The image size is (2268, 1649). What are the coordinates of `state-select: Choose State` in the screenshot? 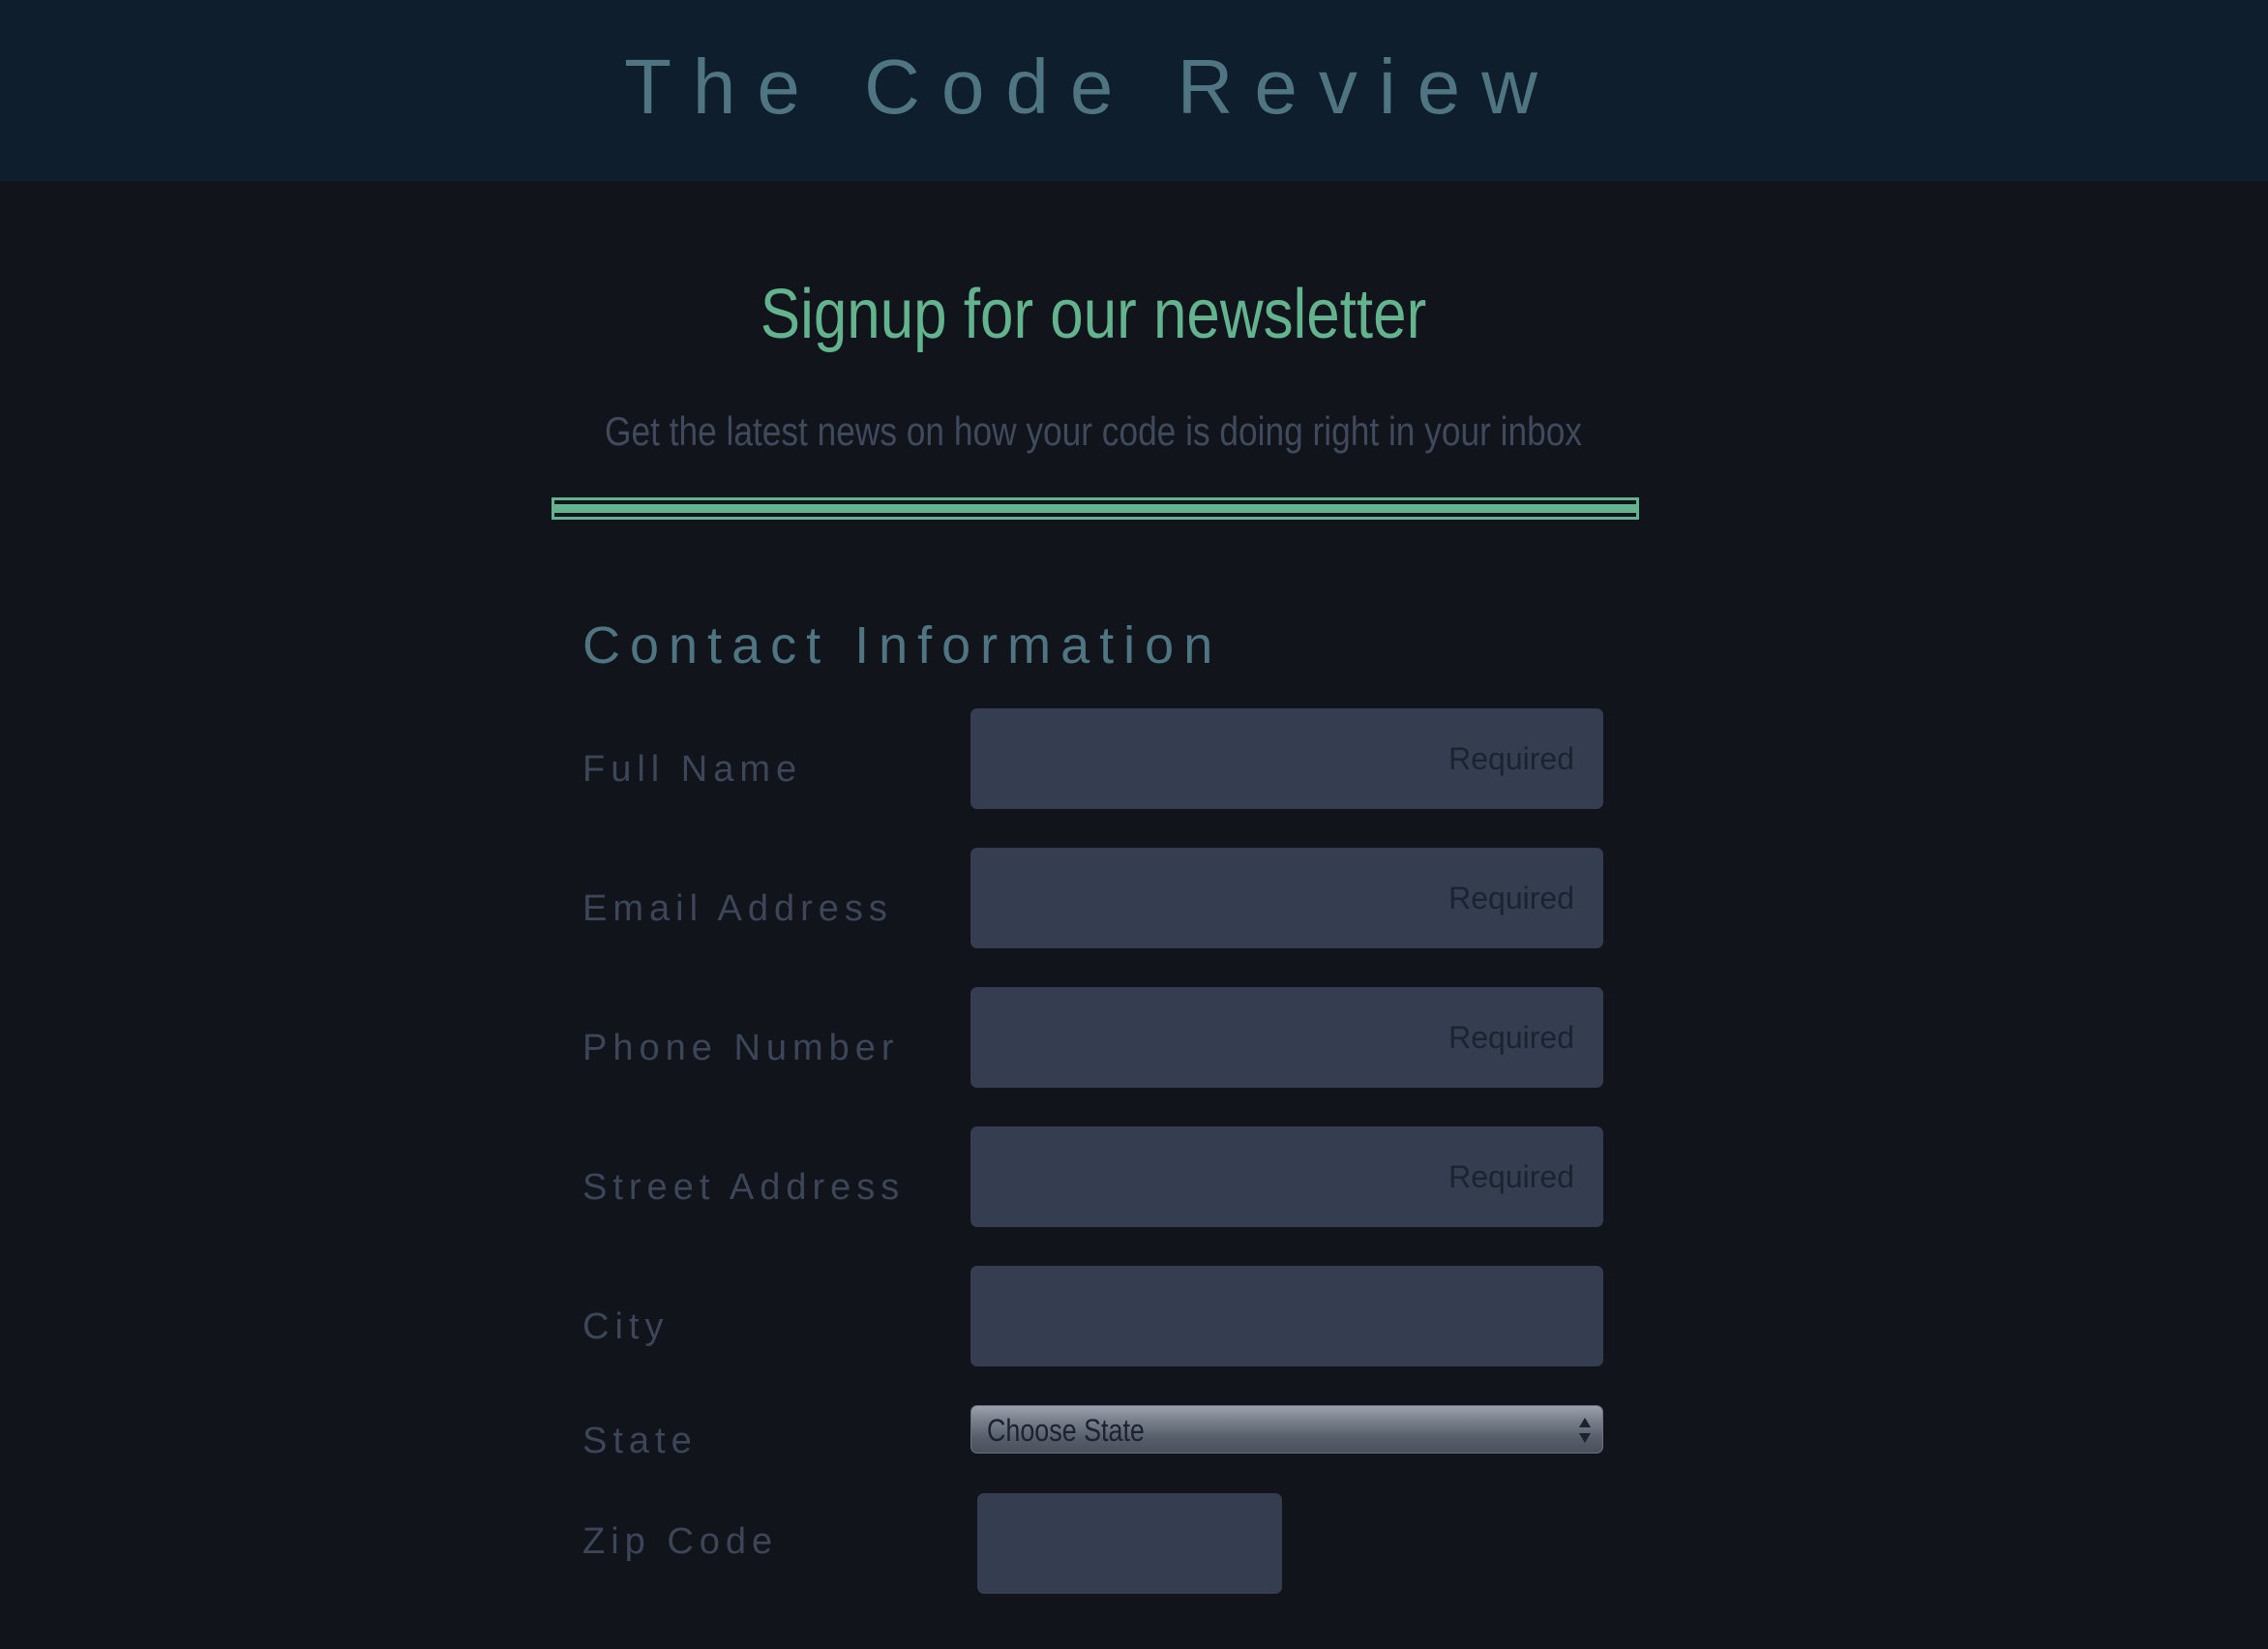 It's located at (1286, 1429).